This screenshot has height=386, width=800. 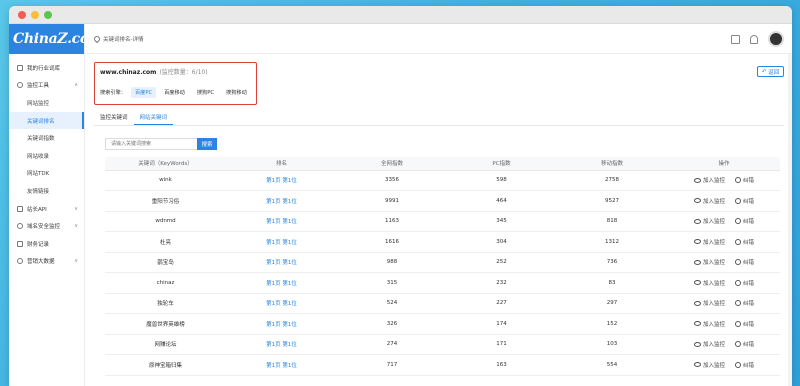 What do you see at coordinates (735, 39) in the screenshot?
I see `message-icon` at bounding box center [735, 39].